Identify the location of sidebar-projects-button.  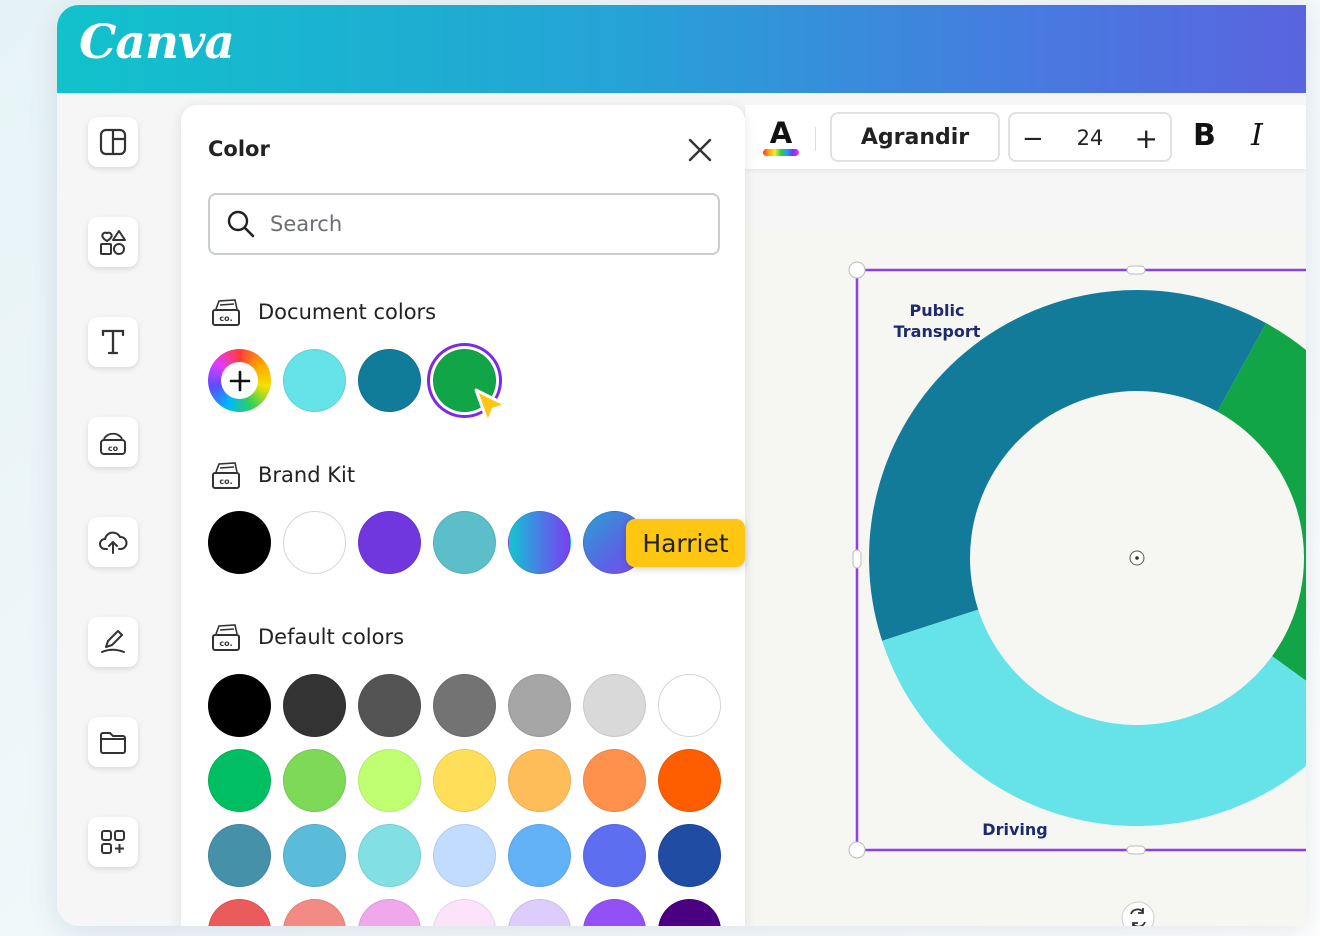
(113, 742).